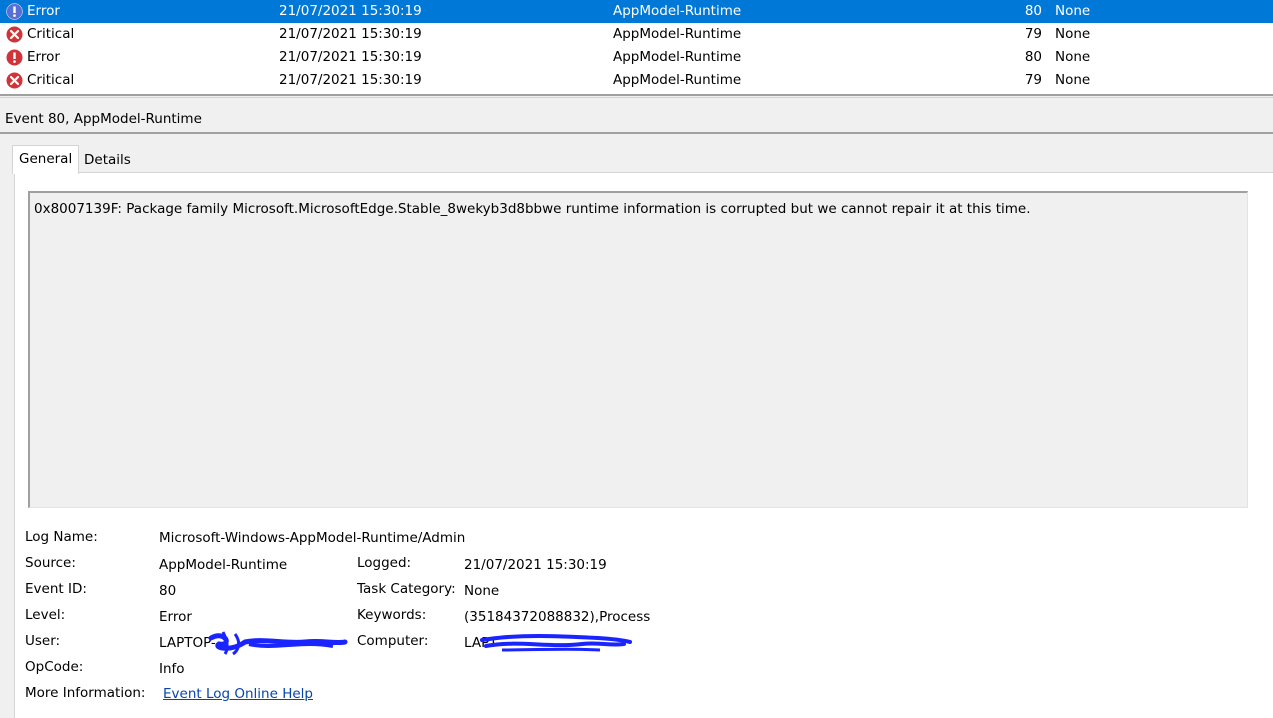 The width and height of the screenshot is (1273, 718). What do you see at coordinates (85, 693) in the screenshot?
I see `more-information-label: More Information:` at bounding box center [85, 693].